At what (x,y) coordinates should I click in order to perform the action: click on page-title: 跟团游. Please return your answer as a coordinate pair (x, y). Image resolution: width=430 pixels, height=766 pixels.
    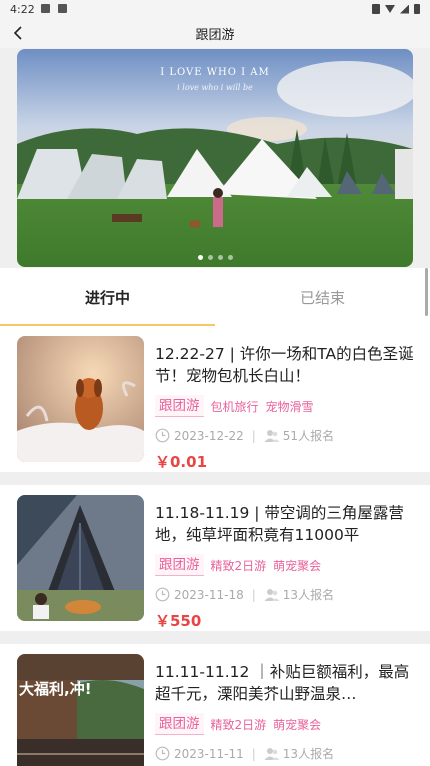
    Looking at the image, I should click on (215, 35).